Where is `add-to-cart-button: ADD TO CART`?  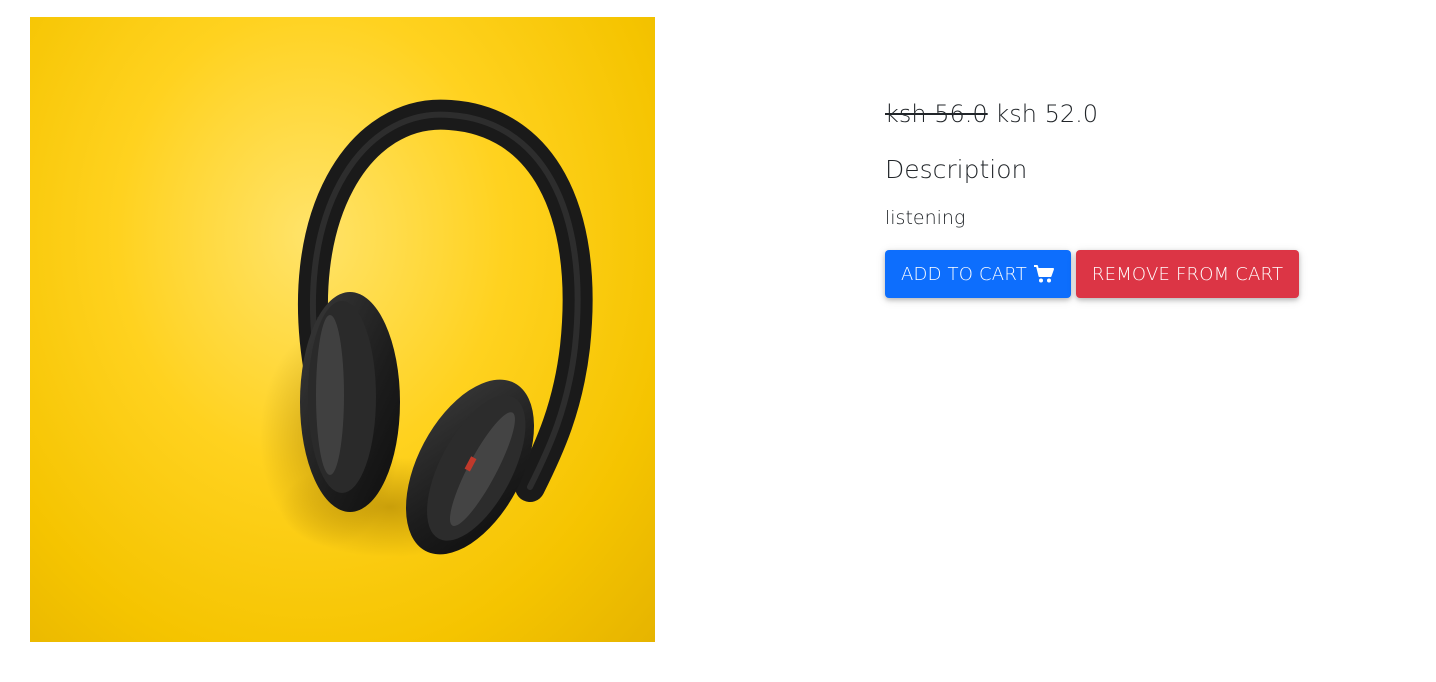
add-to-cart-button: ADD TO CART is located at coordinates (978, 274).